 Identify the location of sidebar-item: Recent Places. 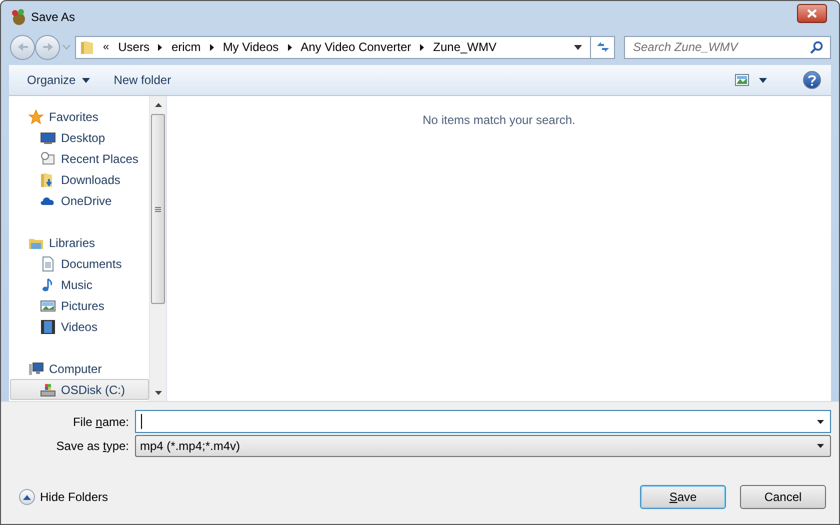
(79, 158).